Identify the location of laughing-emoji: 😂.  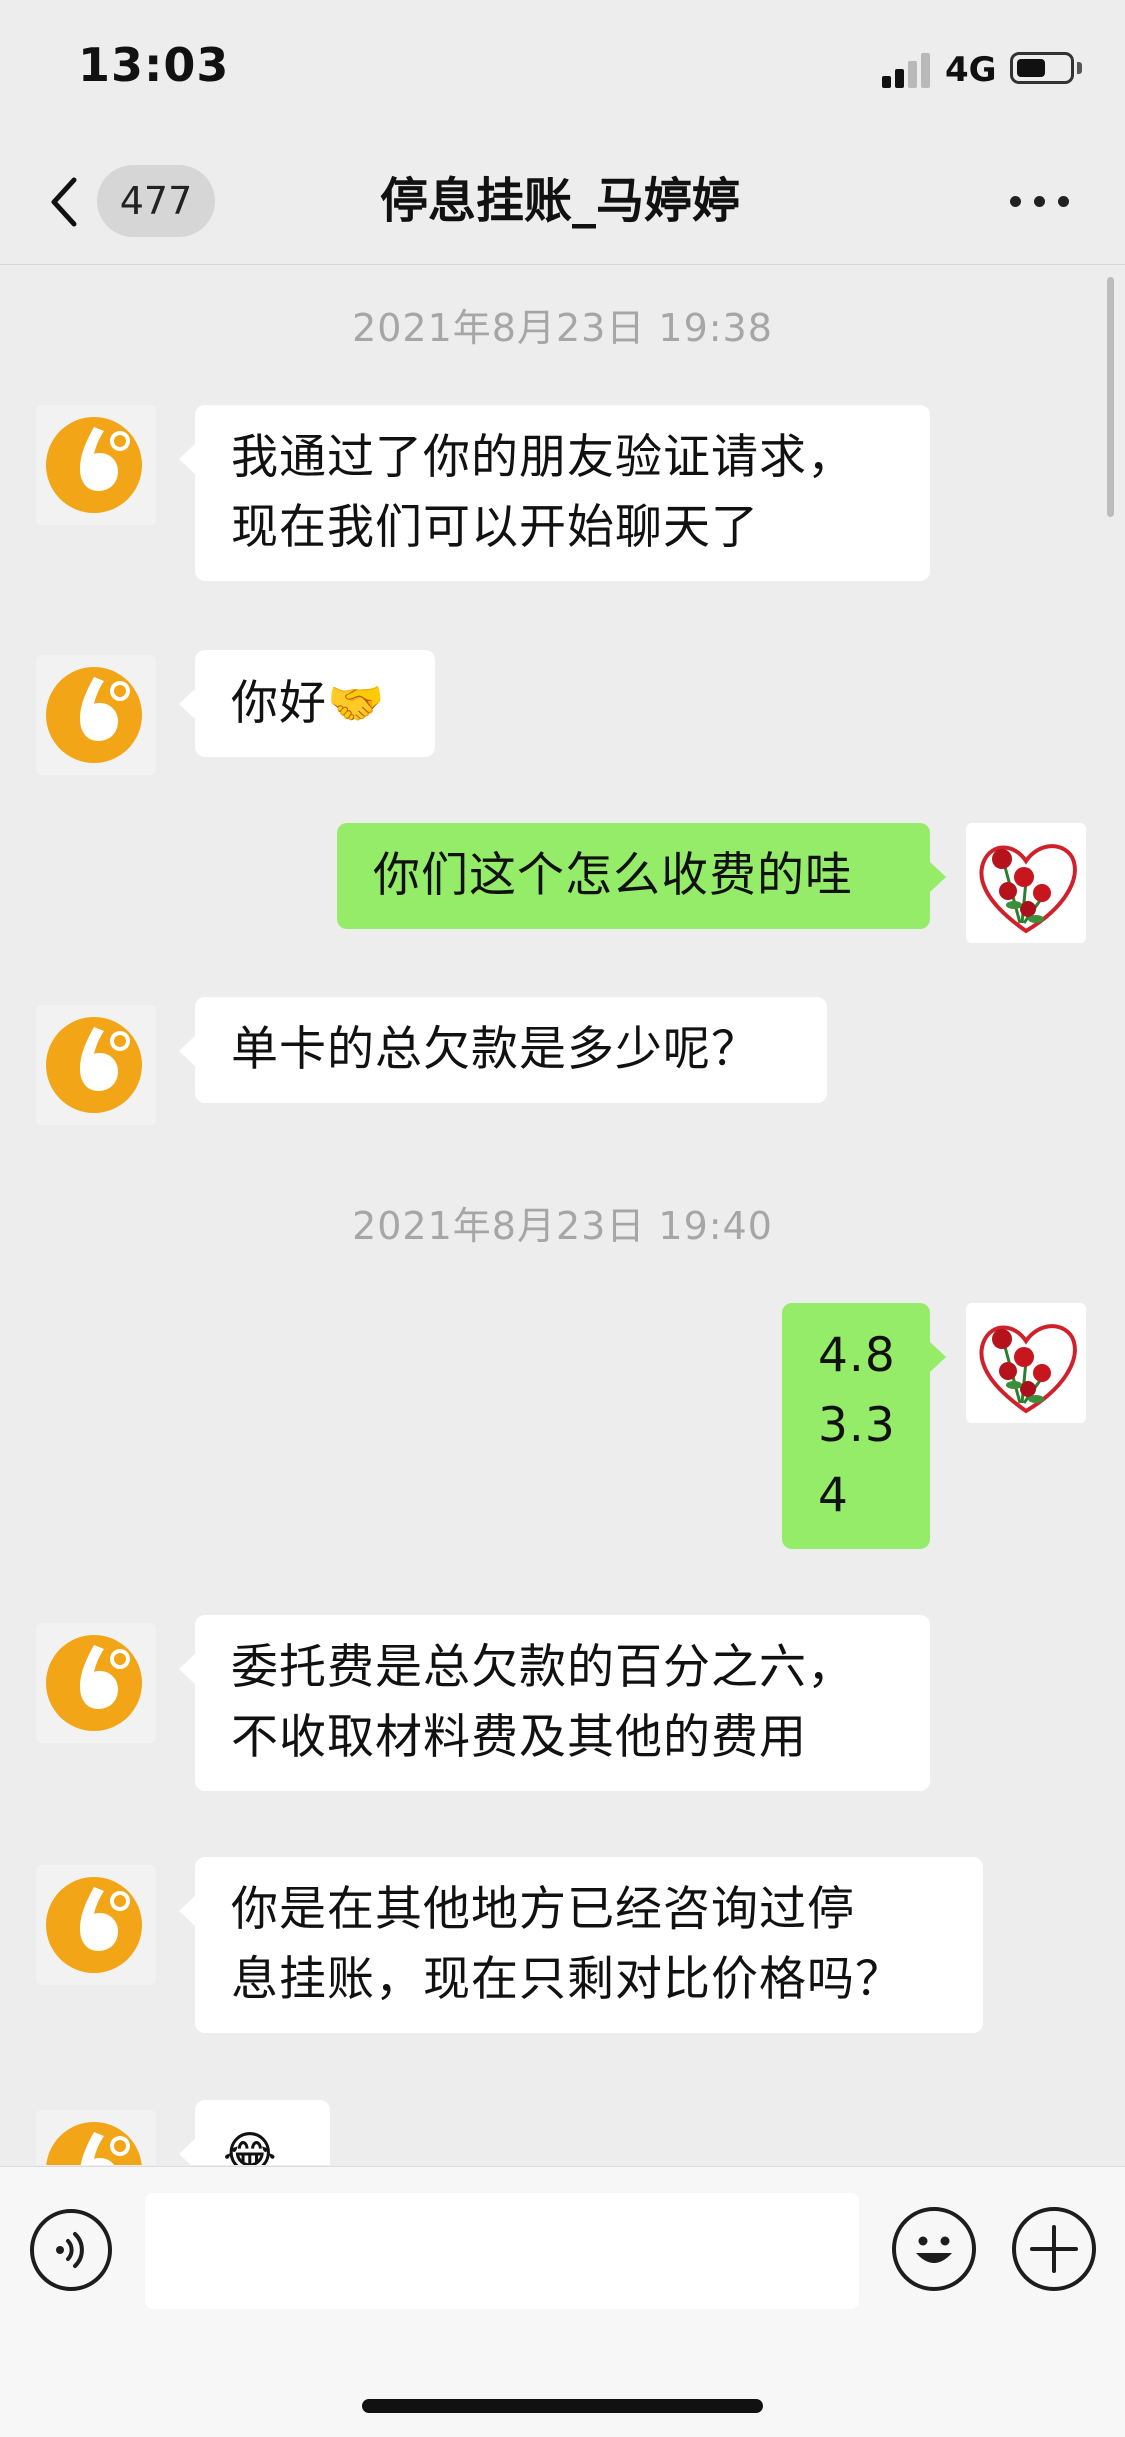
(250, 2145).